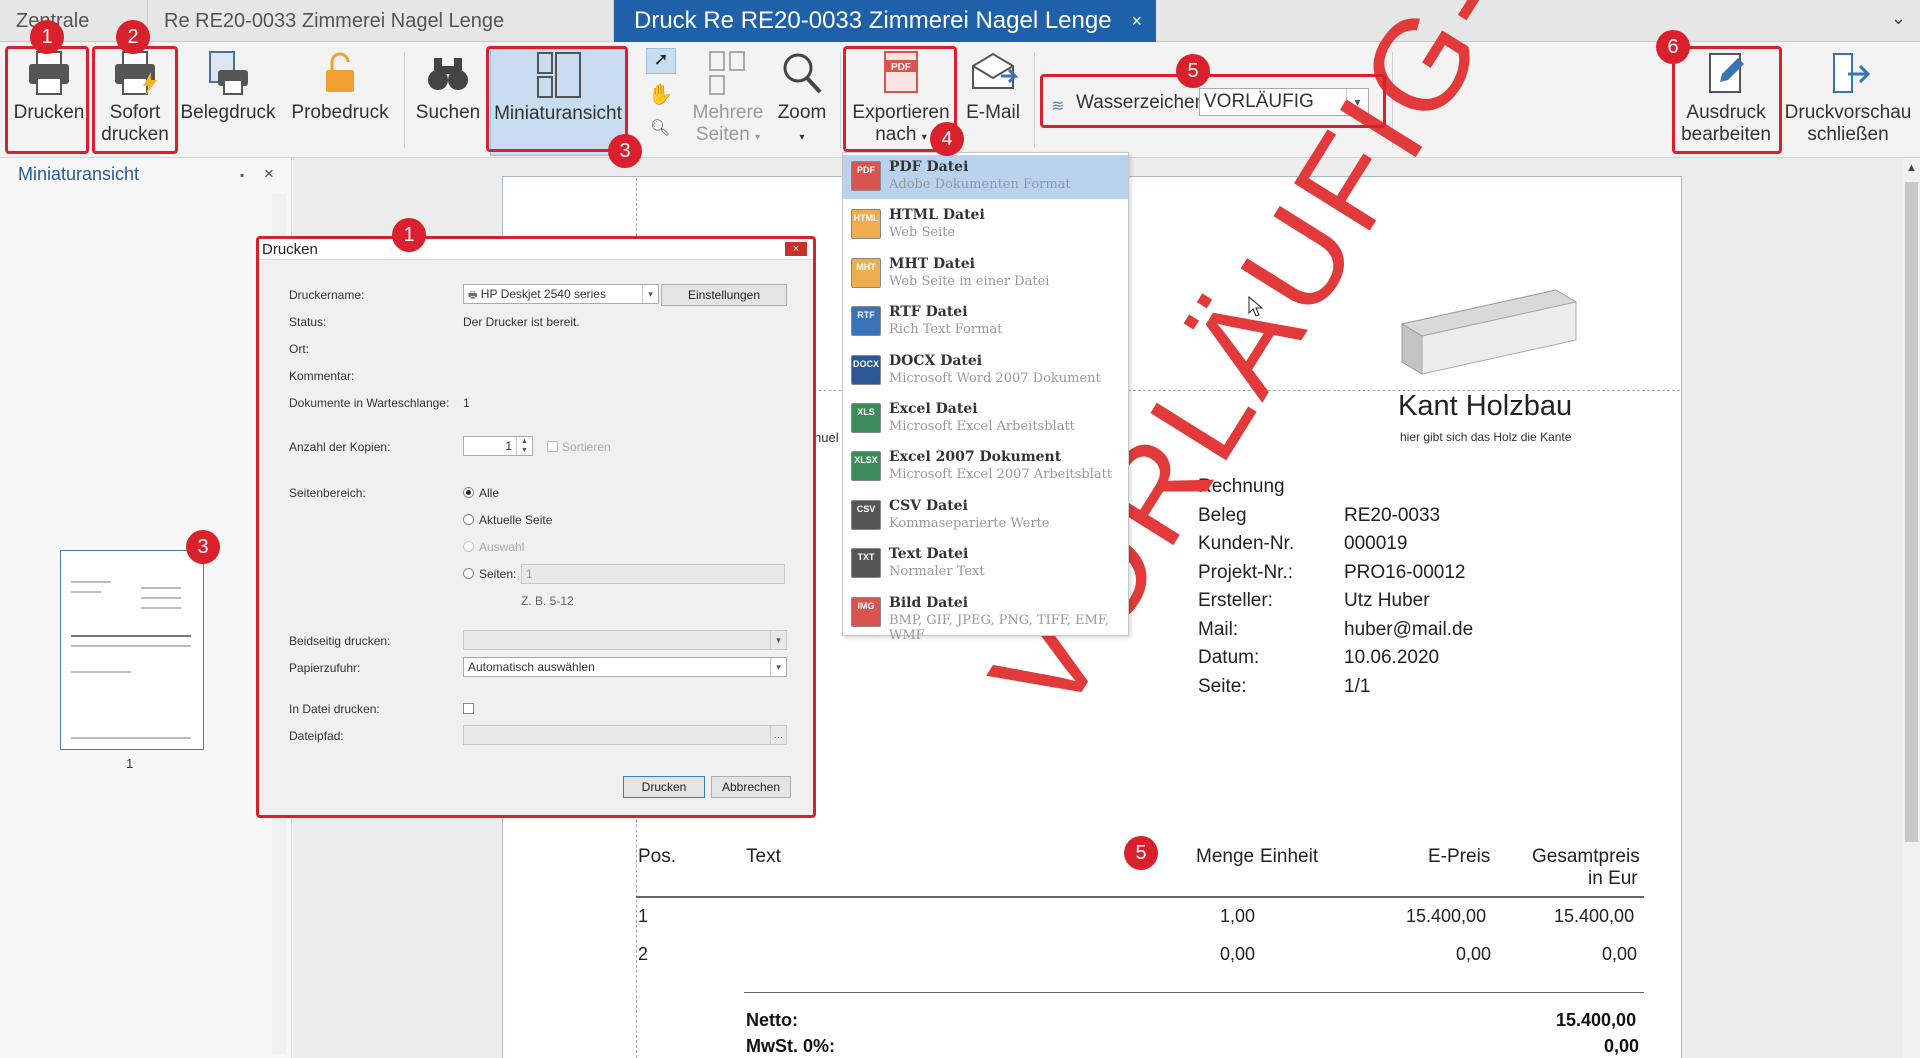 This screenshot has width=1920, height=1058. What do you see at coordinates (561, 294) in the screenshot?
I see `printer-select: 🖶︎ HP Deskjet 2540 series ▾` at bounding box center [561, 294].